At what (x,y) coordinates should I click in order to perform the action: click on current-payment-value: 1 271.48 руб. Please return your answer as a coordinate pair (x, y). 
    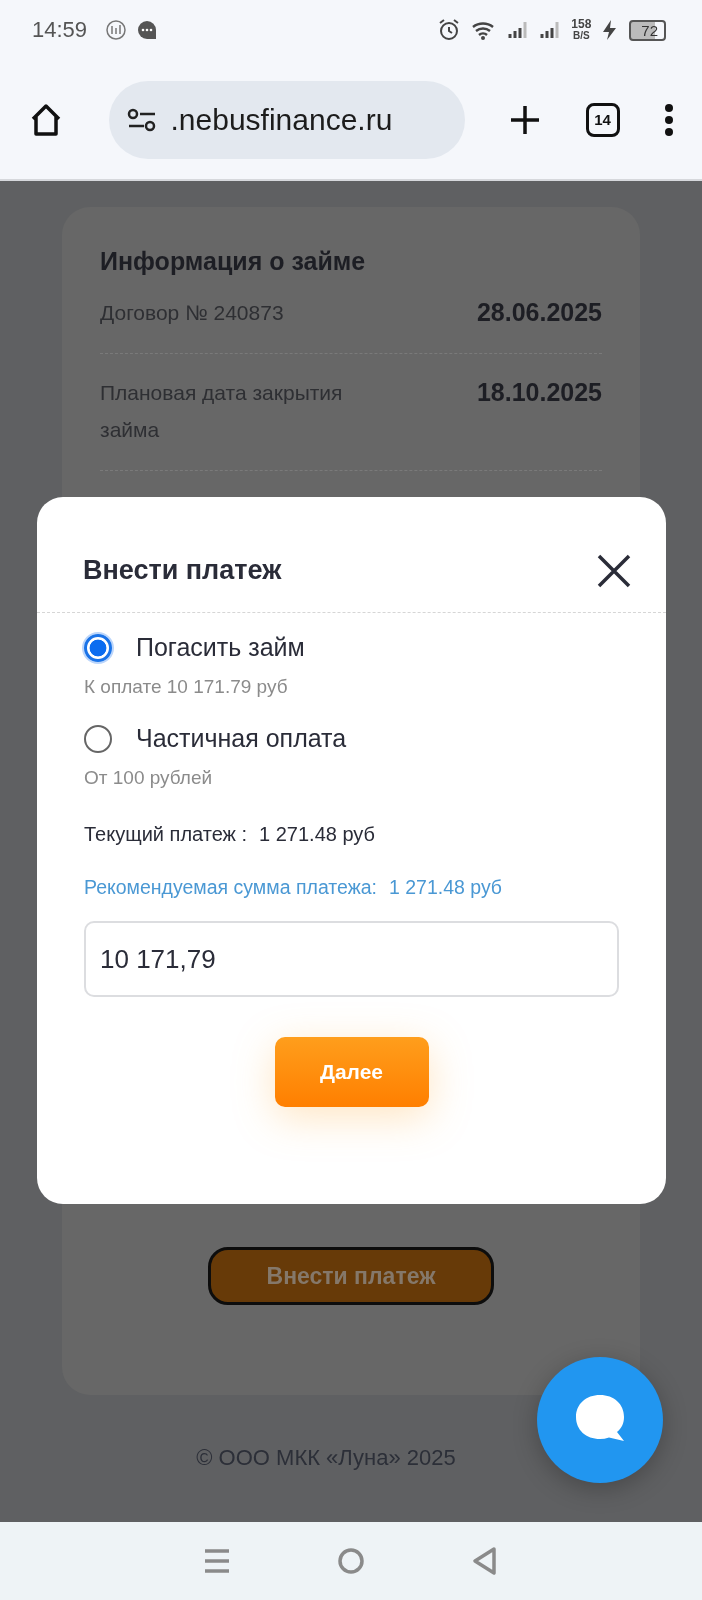
    Looking at the image, I should click on (317, 834).